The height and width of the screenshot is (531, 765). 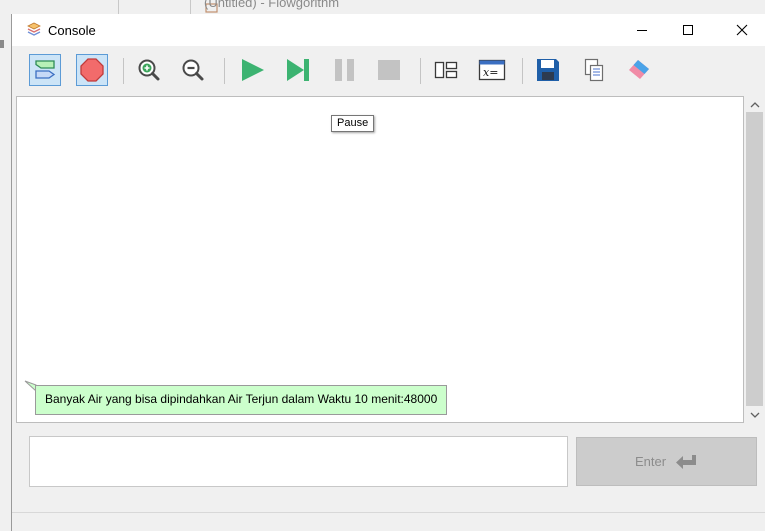 What do you see at coordinates (353, 123) in the screenshot?
I see `pause-tooltip: Pause` at bounding box center [353, 123].